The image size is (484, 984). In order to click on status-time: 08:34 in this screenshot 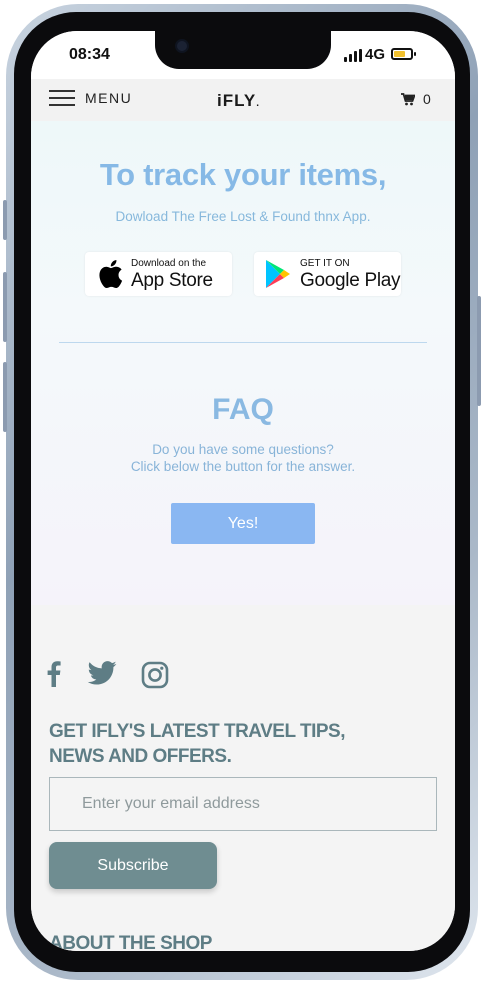, I will do `click(89, 54)`.